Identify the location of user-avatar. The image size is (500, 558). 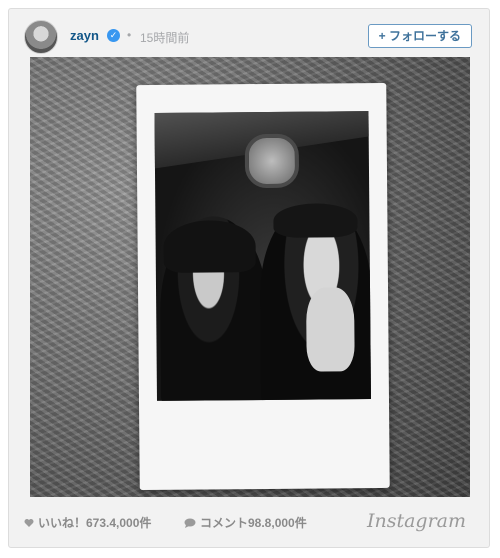
(41, 37).